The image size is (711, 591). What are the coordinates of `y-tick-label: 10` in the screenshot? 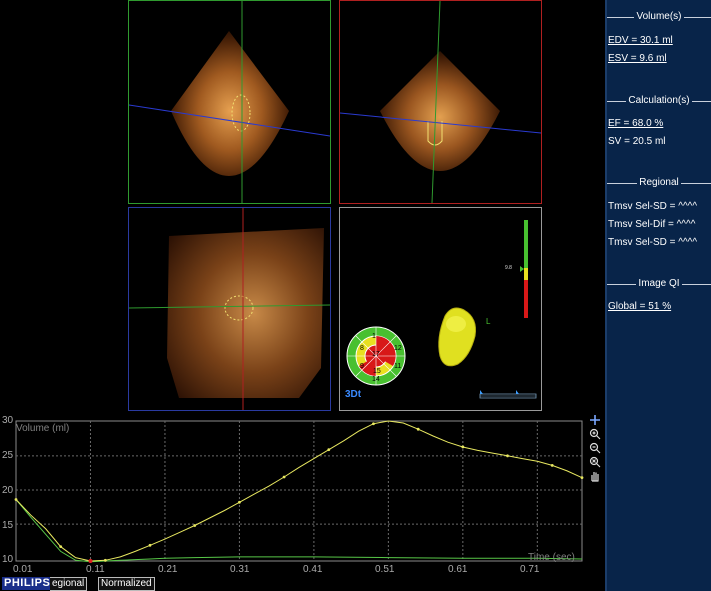 It's located at (8, 559).